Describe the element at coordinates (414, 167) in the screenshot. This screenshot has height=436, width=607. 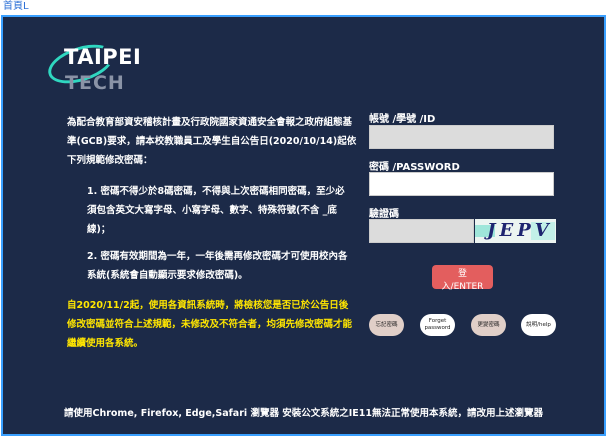
I see `password-label: 密碼 /PASSWORD` at that location.